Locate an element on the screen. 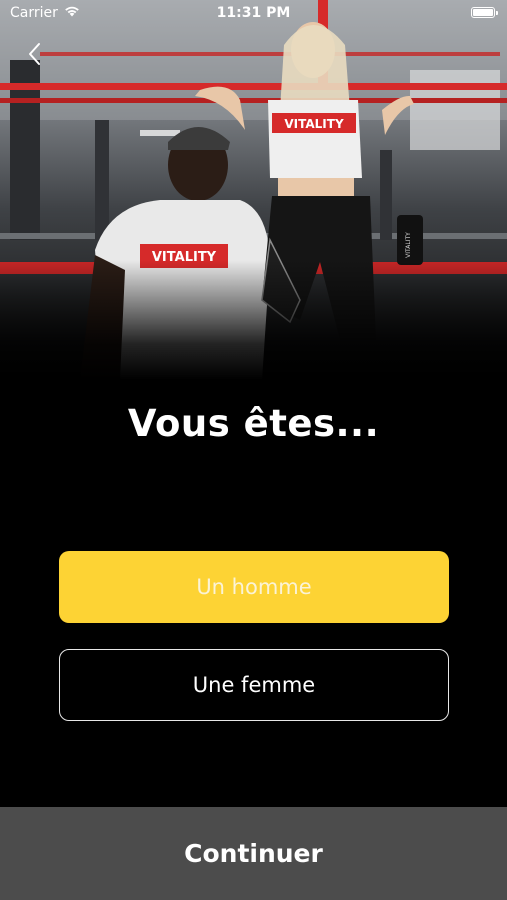  choice-woman-button: Une femme is located at coordinates (254, 685).